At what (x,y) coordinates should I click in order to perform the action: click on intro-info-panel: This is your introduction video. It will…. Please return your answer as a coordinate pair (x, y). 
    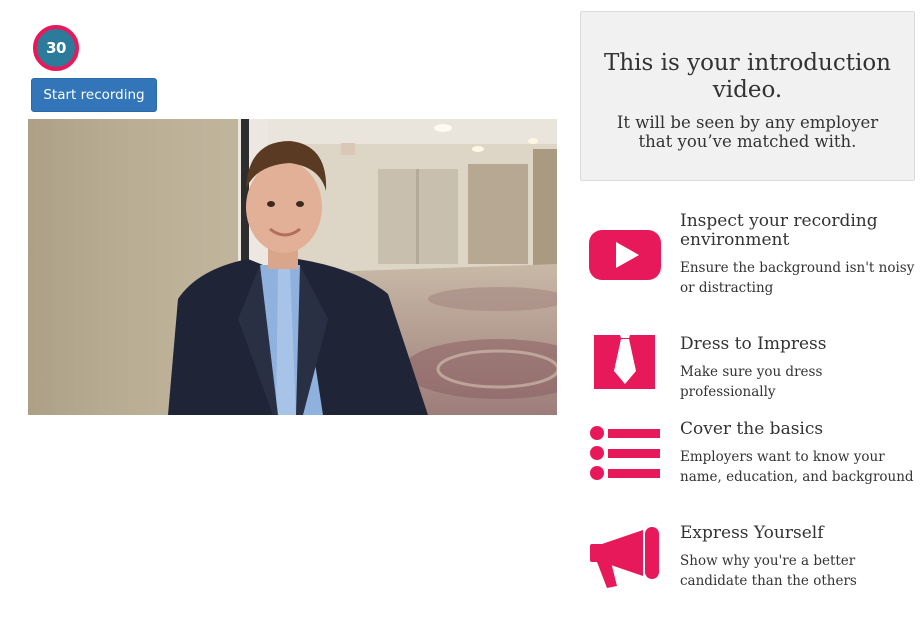
    Looking at the image, I should click on (747, 96).